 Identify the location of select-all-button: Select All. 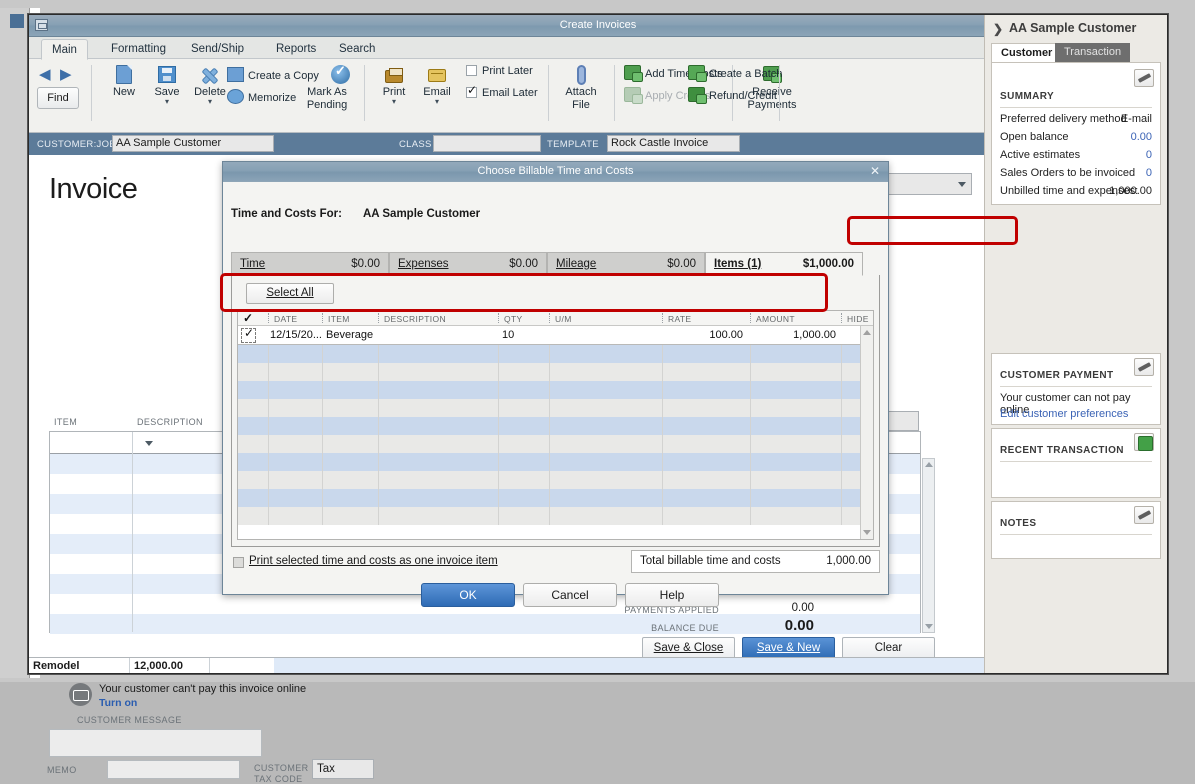
(290, 293).